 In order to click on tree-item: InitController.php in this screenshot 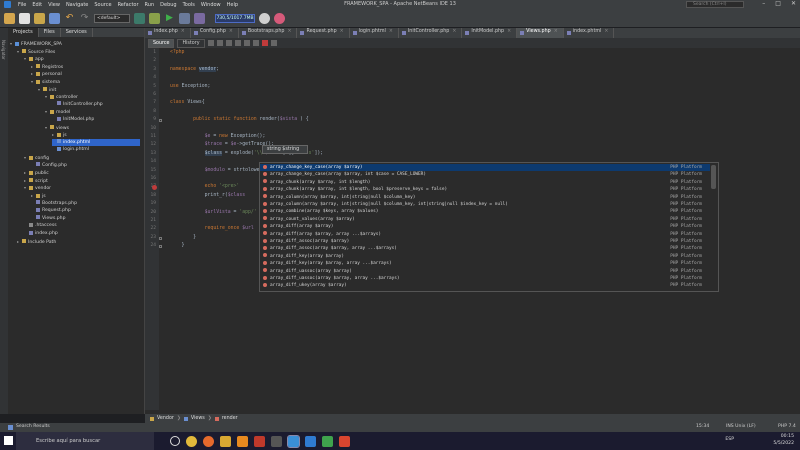, I will do `click(77, 104)`.